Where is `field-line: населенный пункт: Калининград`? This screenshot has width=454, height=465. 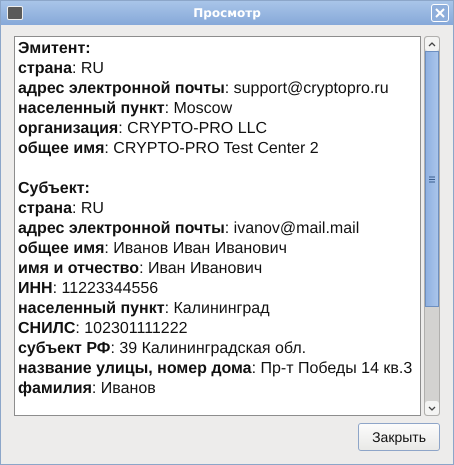
field-line: населенный пункт: Калининград is located at coordinates (144, 309).